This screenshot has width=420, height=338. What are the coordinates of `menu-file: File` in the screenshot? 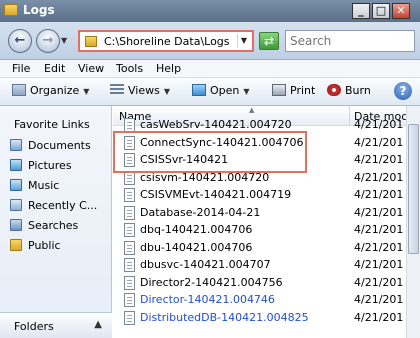 It's located at (21, 68).